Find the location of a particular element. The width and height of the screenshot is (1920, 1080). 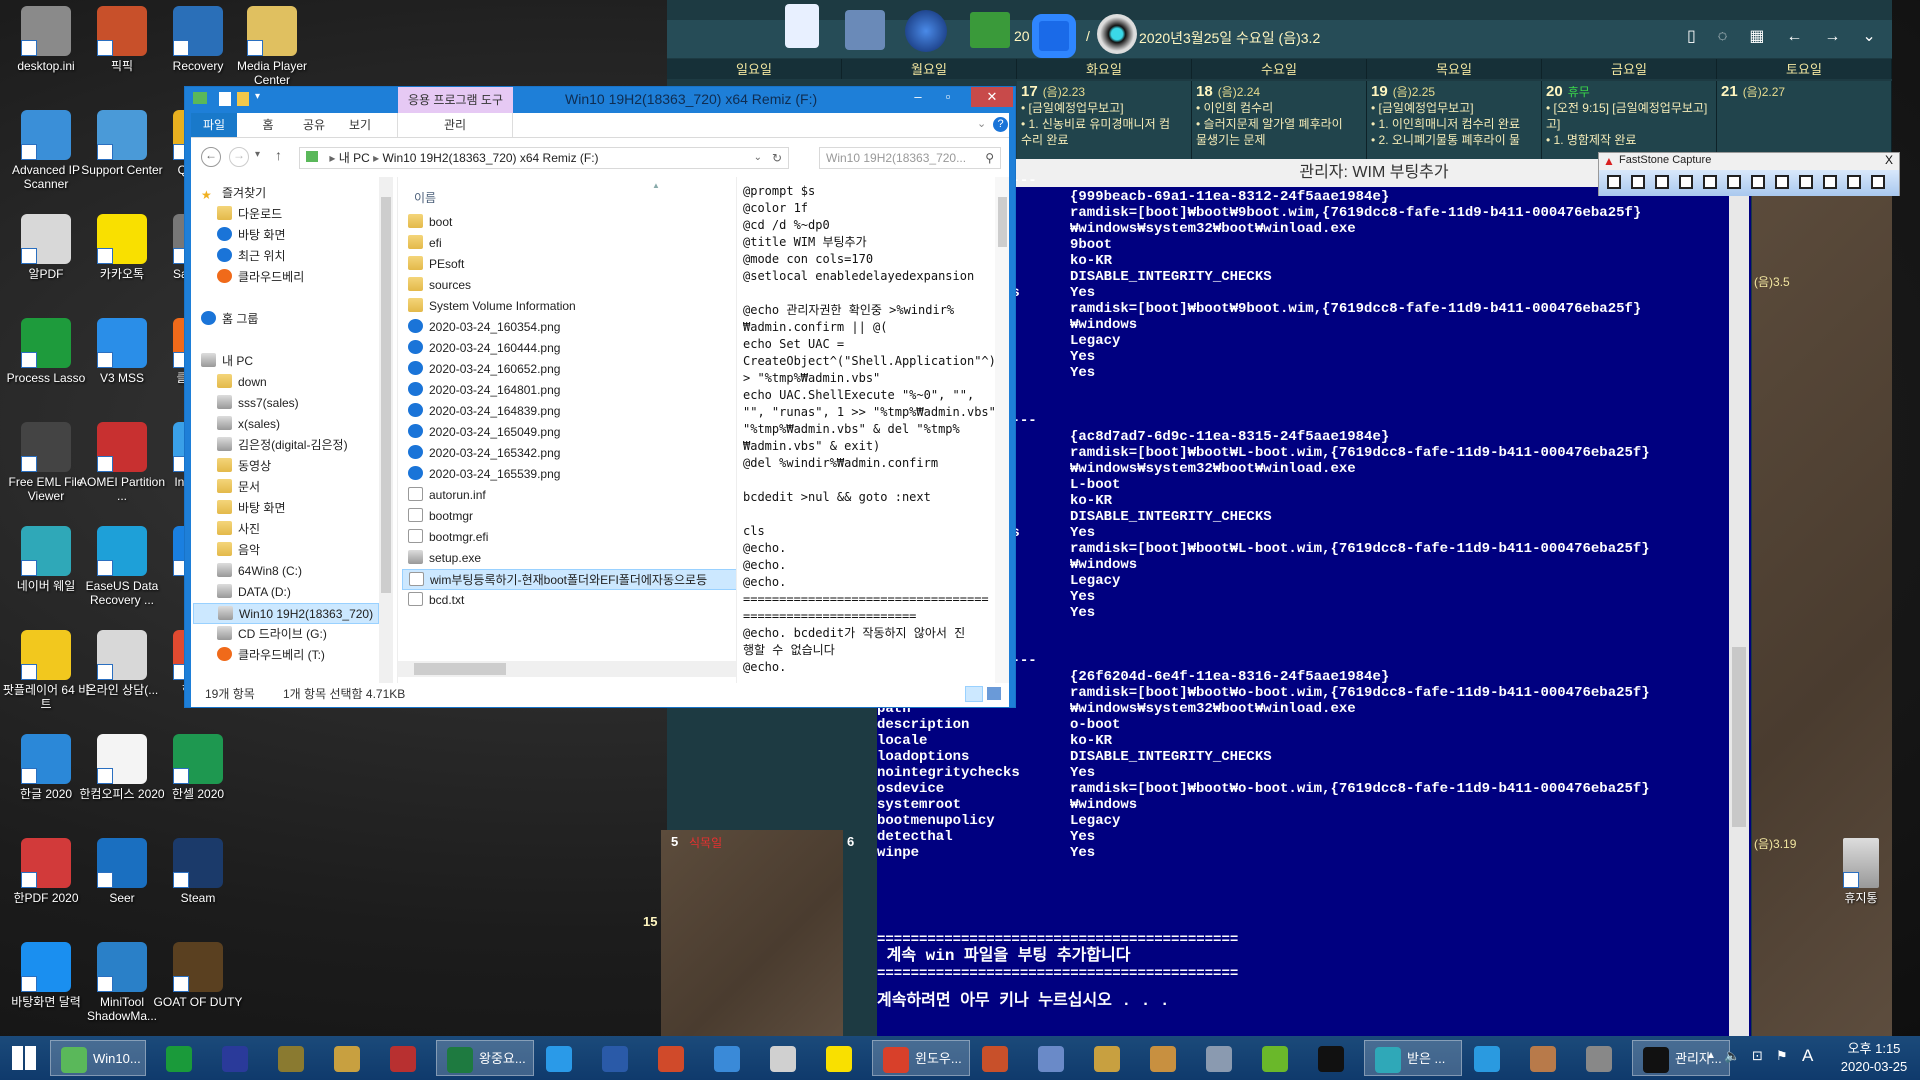

file-row: setup.exe is located at coordinates (444, 558).